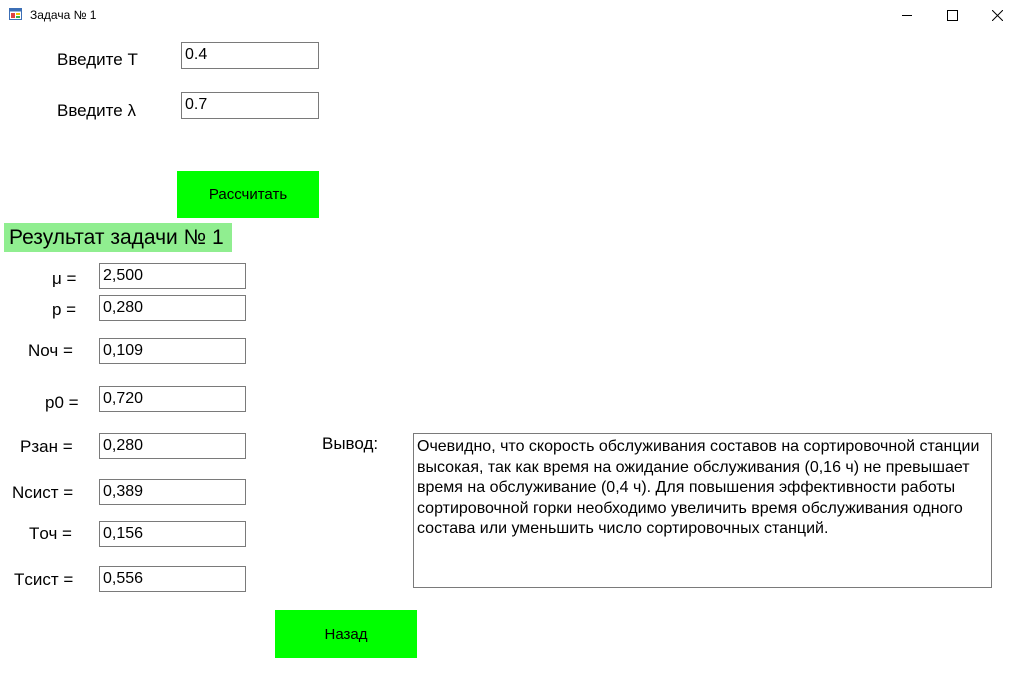 This screenshot has height=677, width=1018. Describe the element at coordinates (172, 579) in the screenshot. I see `tsist-field: 0,556` at that location.